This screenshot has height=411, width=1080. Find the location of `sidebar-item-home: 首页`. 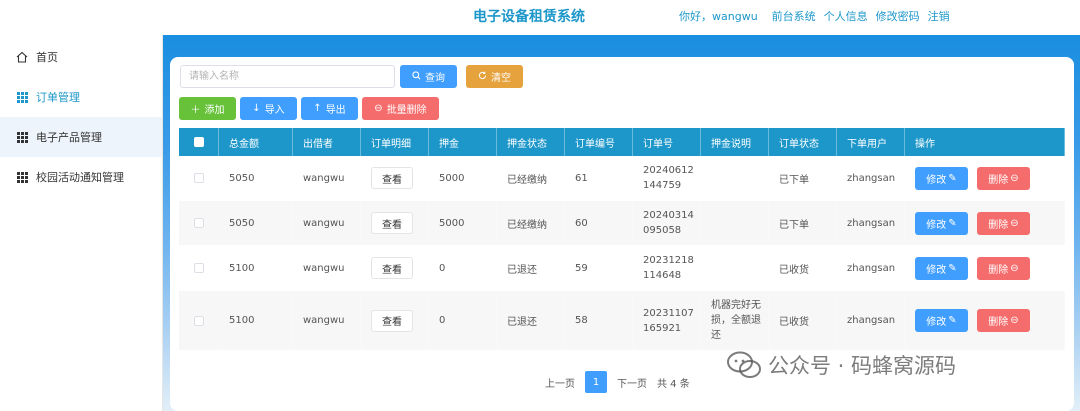

sidebar-item-home: 首页 is located at coordinates (81, 57).